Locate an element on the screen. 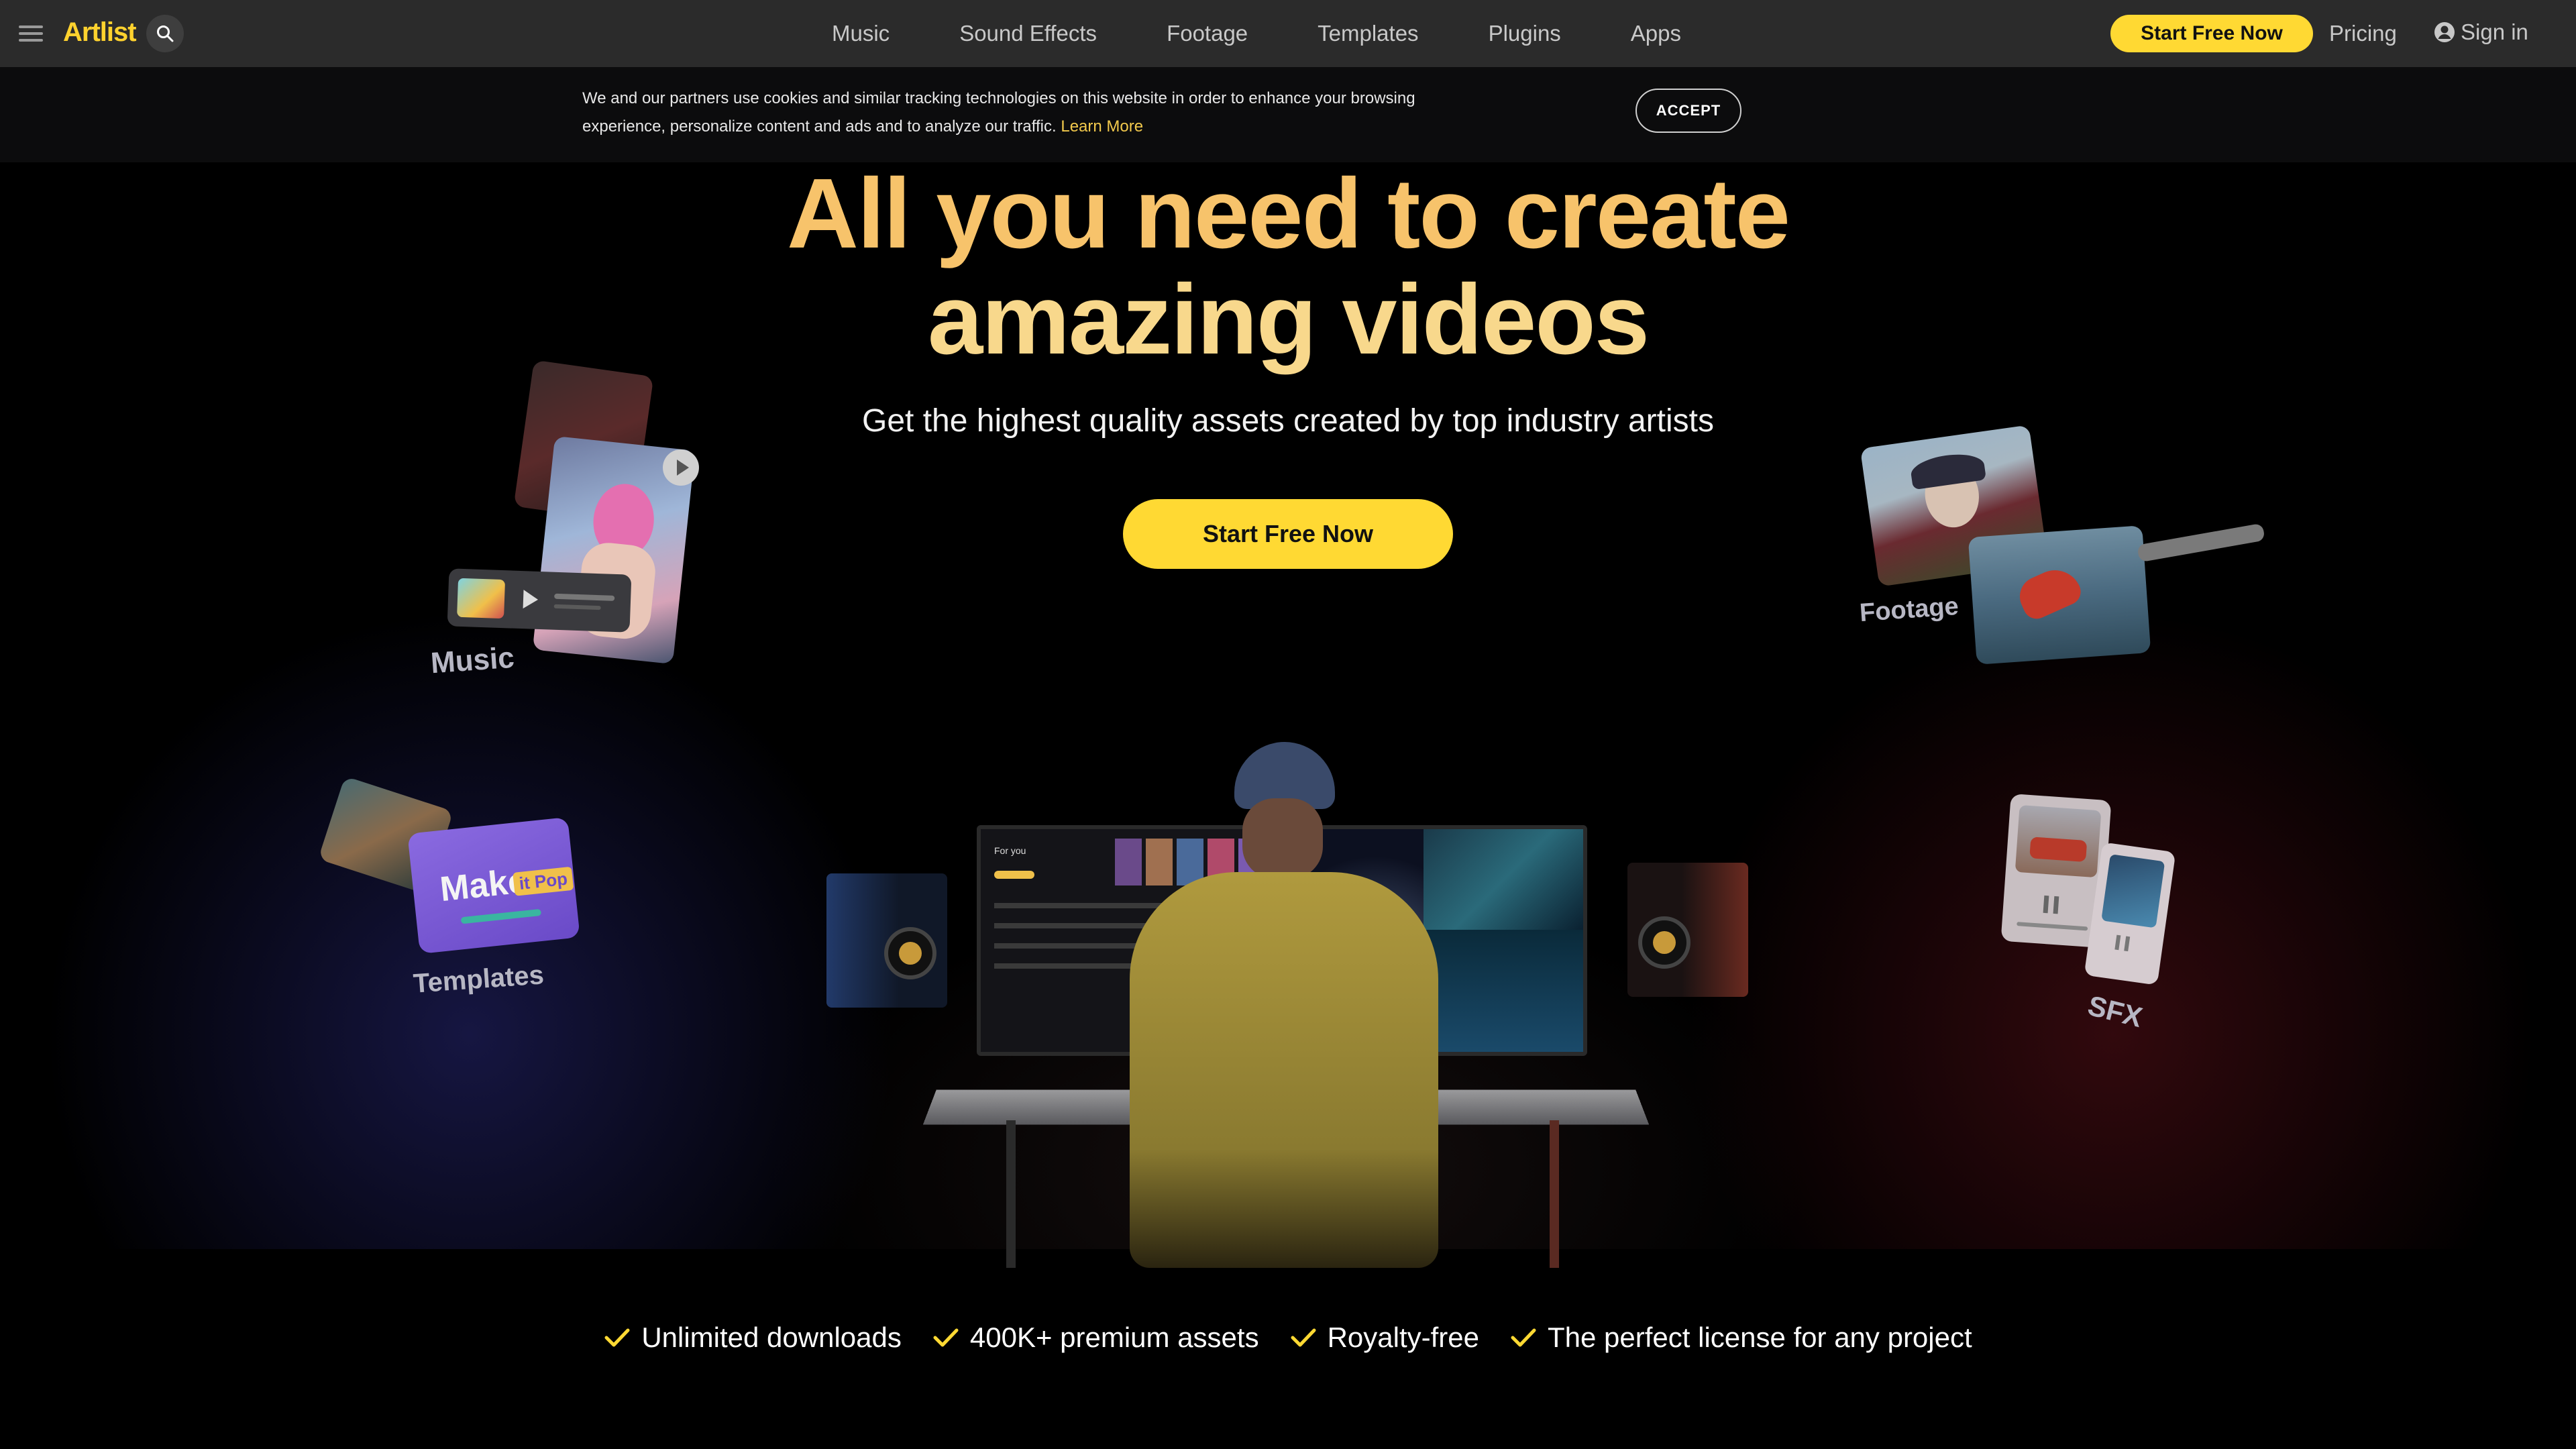 This screenshot has width=2576, height=1449. nav-link-sound-effects: Sound Effects is located at coordinates (1028, 33).